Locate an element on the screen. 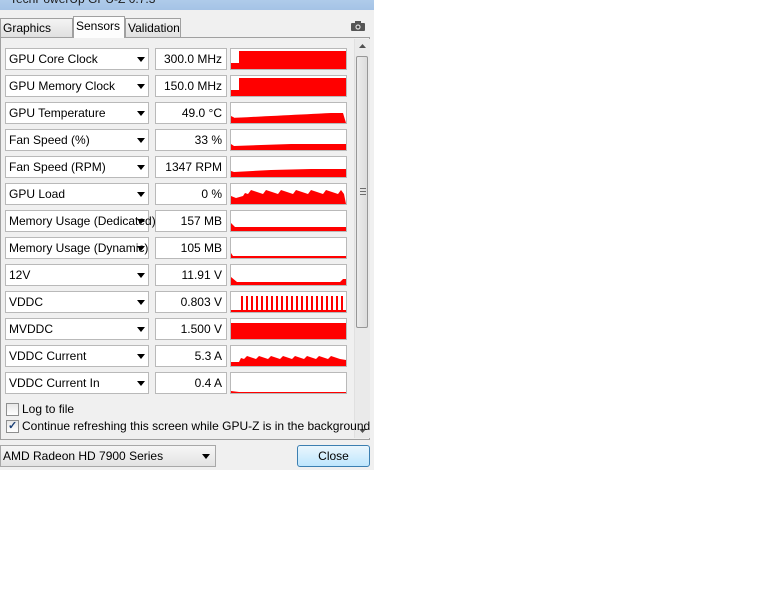  title-bar: TechPowerUp GPU-Z 0.7.3 is located at coordinates (187, 5).